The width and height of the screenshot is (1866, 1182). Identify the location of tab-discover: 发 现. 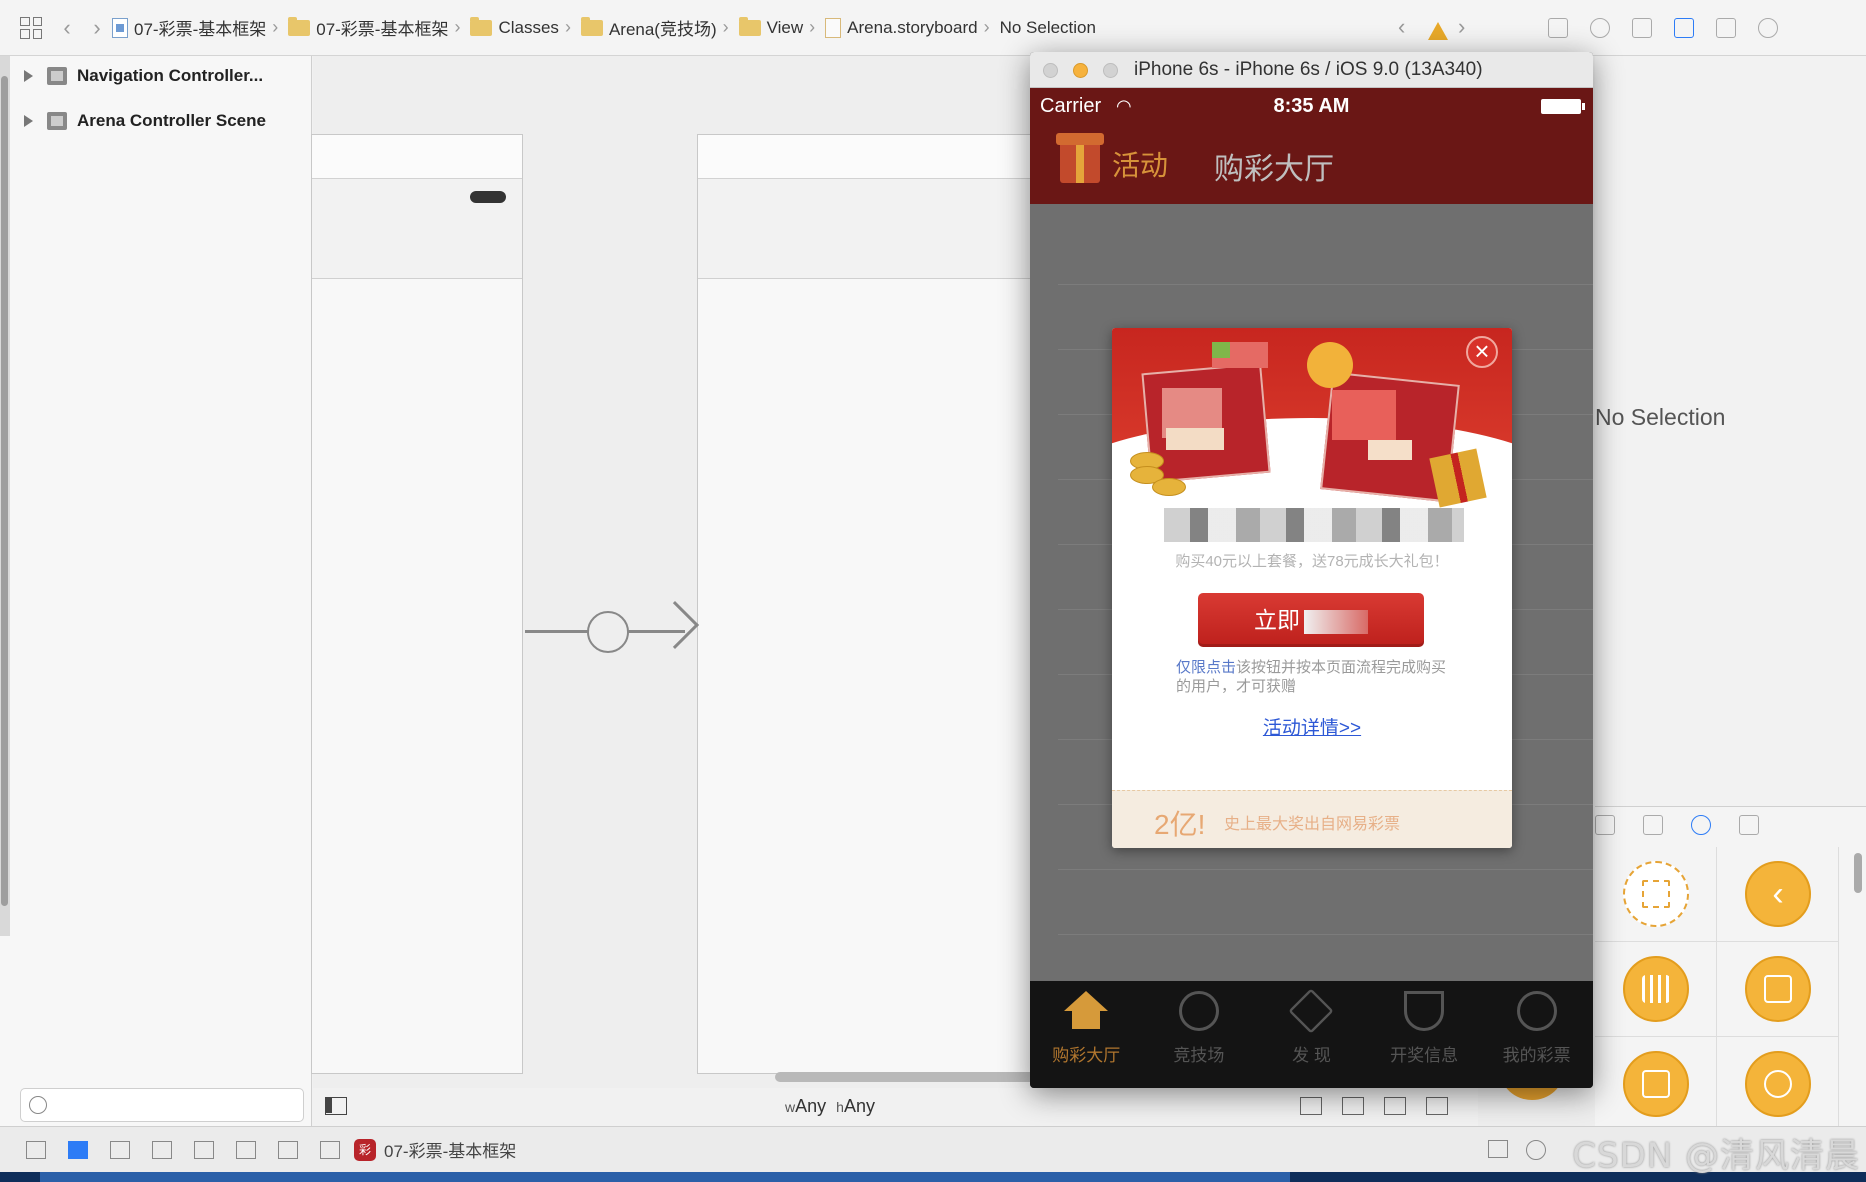
(1311, 1034).